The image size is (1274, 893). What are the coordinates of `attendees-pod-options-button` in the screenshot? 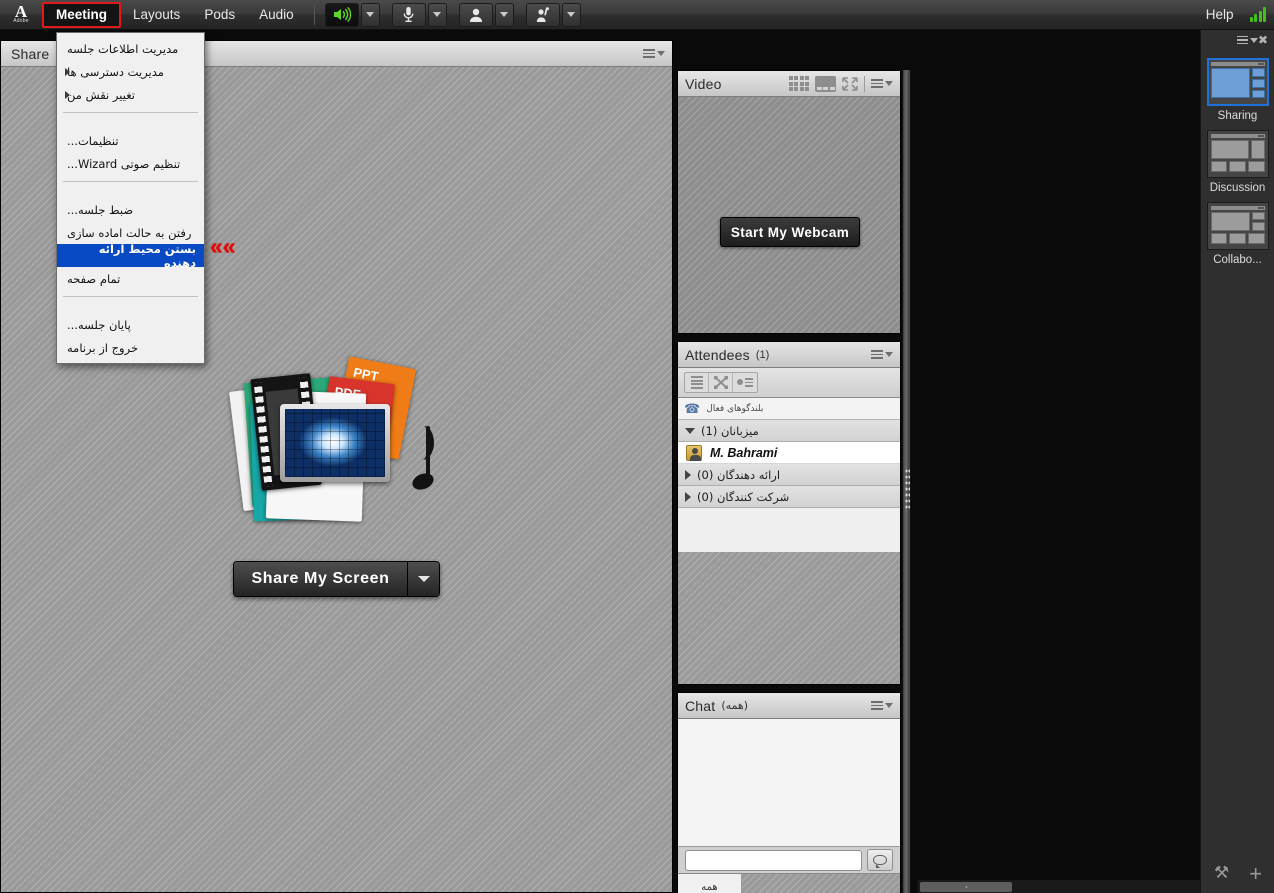 It's located at (882, 354).